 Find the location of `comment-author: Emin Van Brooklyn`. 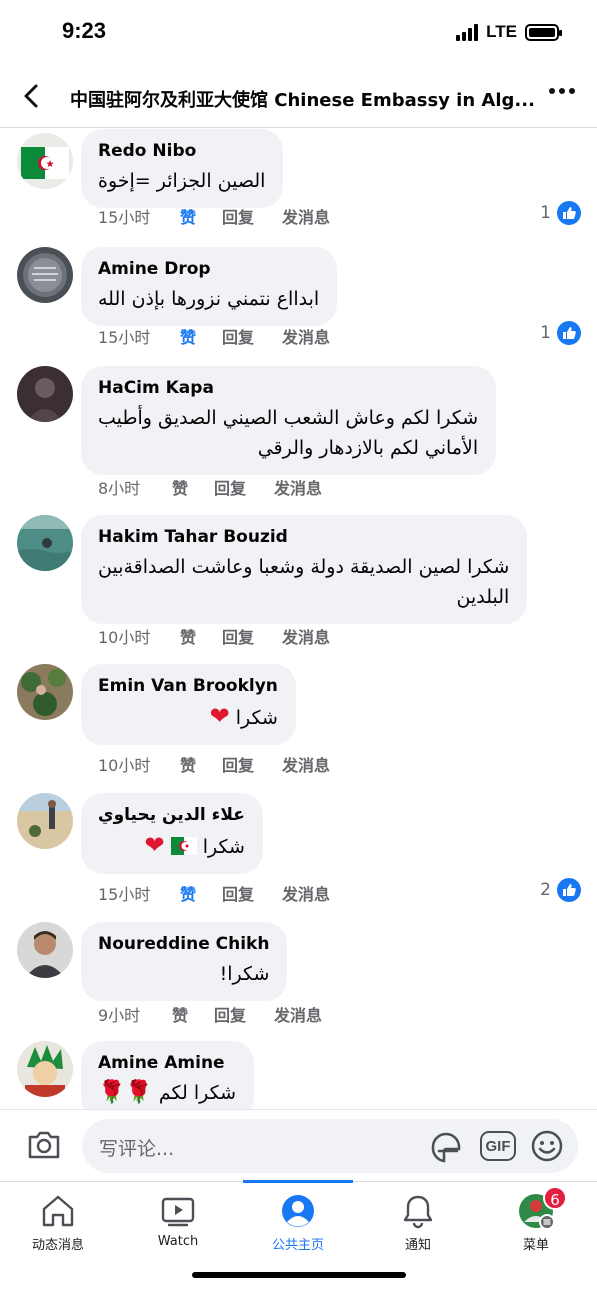

comment-author: Emin Van Brooklyn is located at coordinates (188, 686).